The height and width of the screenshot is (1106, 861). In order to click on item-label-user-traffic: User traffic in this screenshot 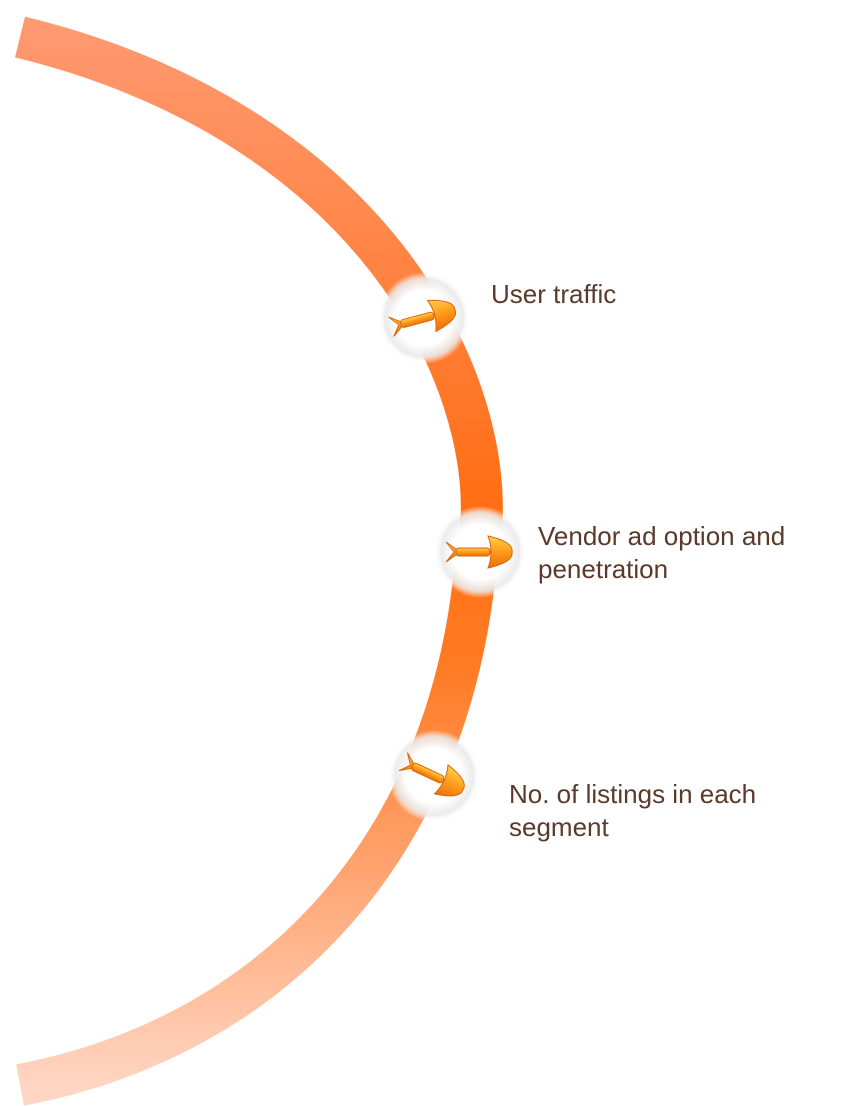, I will do `click(553, 294)`.